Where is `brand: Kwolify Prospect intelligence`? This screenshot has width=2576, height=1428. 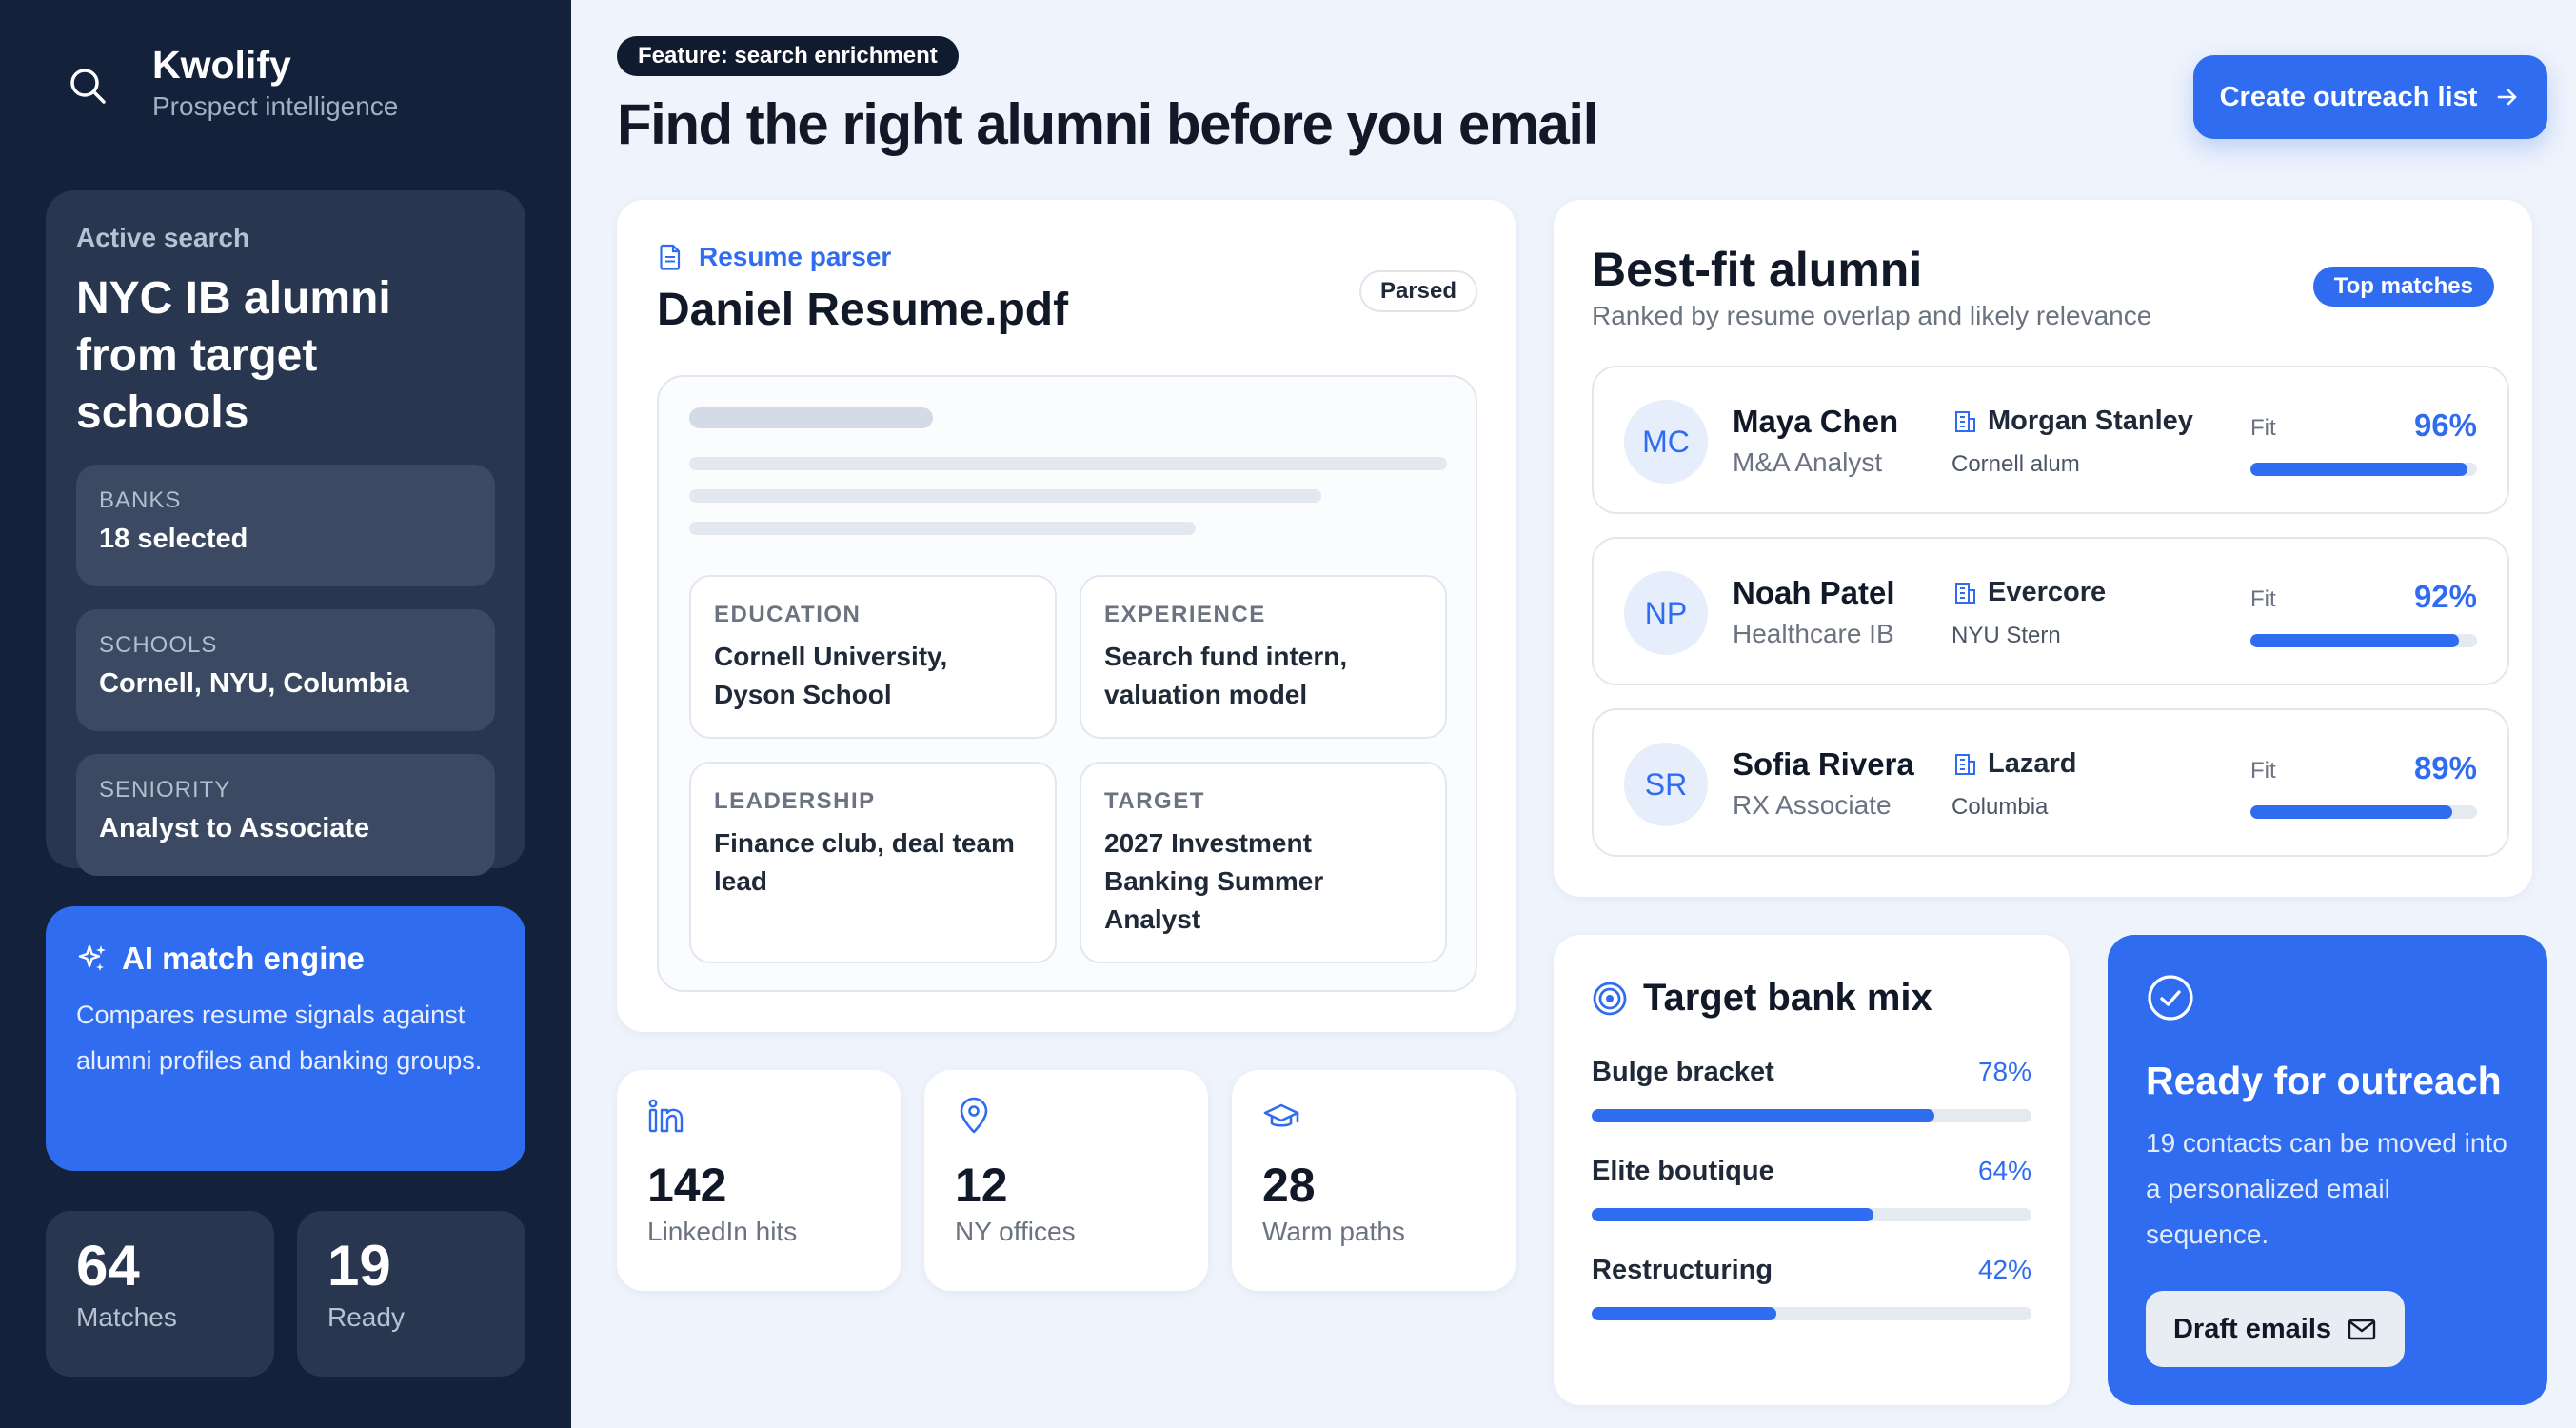 brand: Kwolify Prospect intelligence is located at coordinates (232, 82).